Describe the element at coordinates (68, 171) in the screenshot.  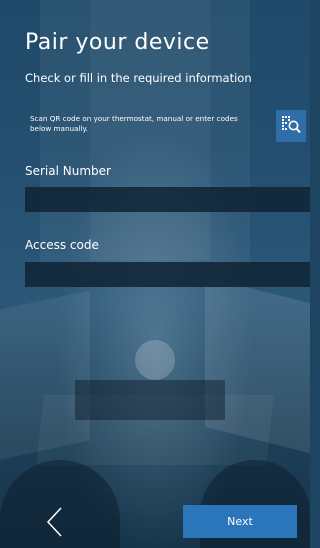
I see `serial-number-label: Serial Number` at that location.